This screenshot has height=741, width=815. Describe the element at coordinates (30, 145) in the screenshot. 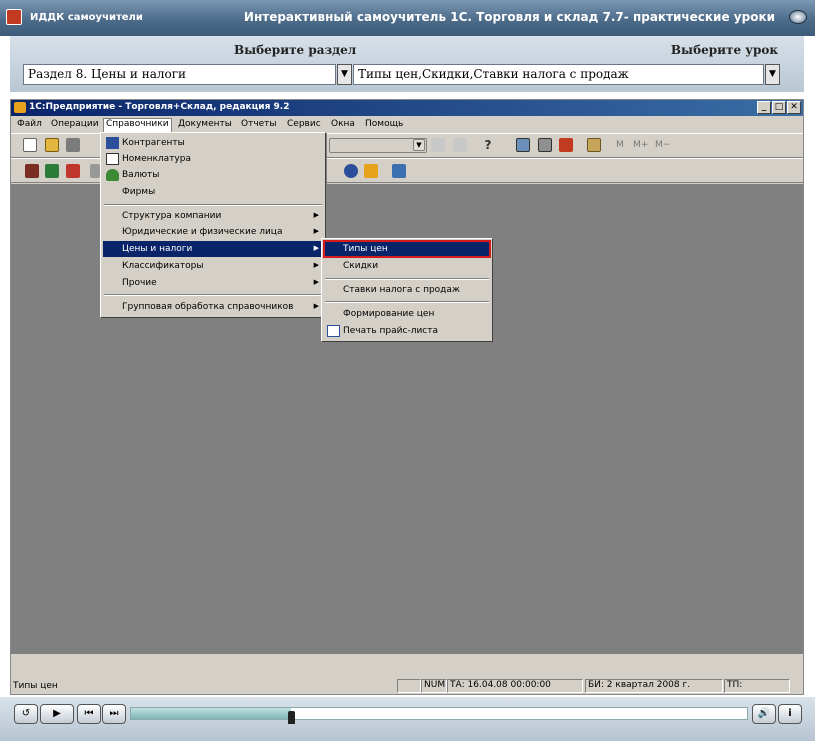

I see `new-document-icon` at that location.